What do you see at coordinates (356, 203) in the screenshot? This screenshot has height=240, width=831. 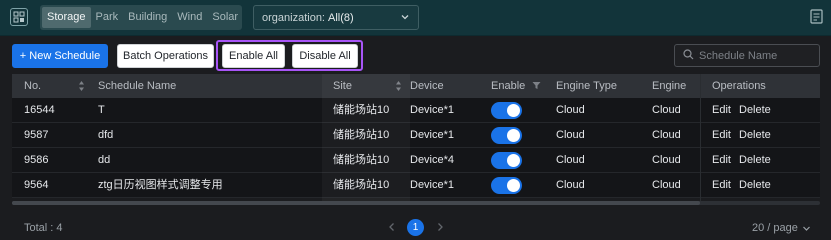 I see `scrollbar-thumb` at bounding box center [356, 203].